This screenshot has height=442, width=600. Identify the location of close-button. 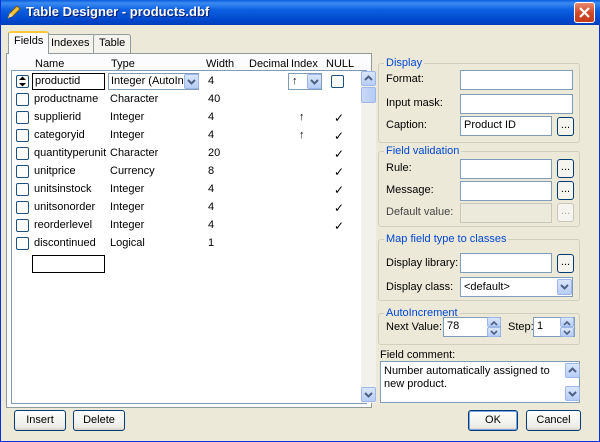
(584, 12).